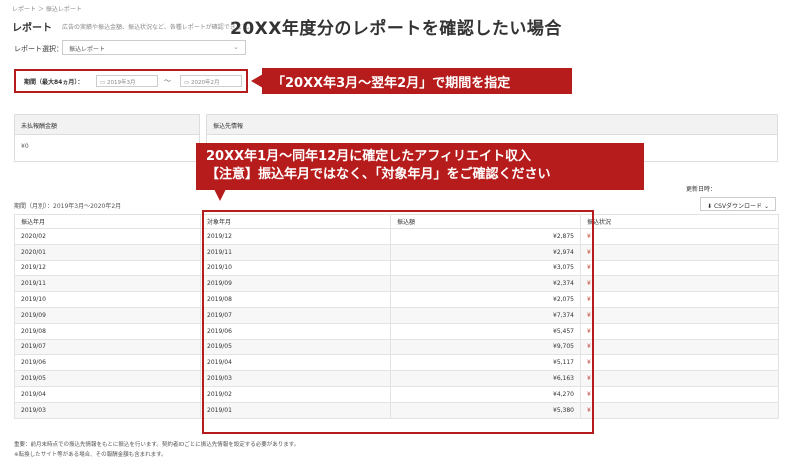 The image size is (800, 466). Describe the element at coordinates (369, 156) in the screenshot. I see `callout-note-line1: 20XX年1月〜同年12月に確定したアフィリエイト収入` at that location.